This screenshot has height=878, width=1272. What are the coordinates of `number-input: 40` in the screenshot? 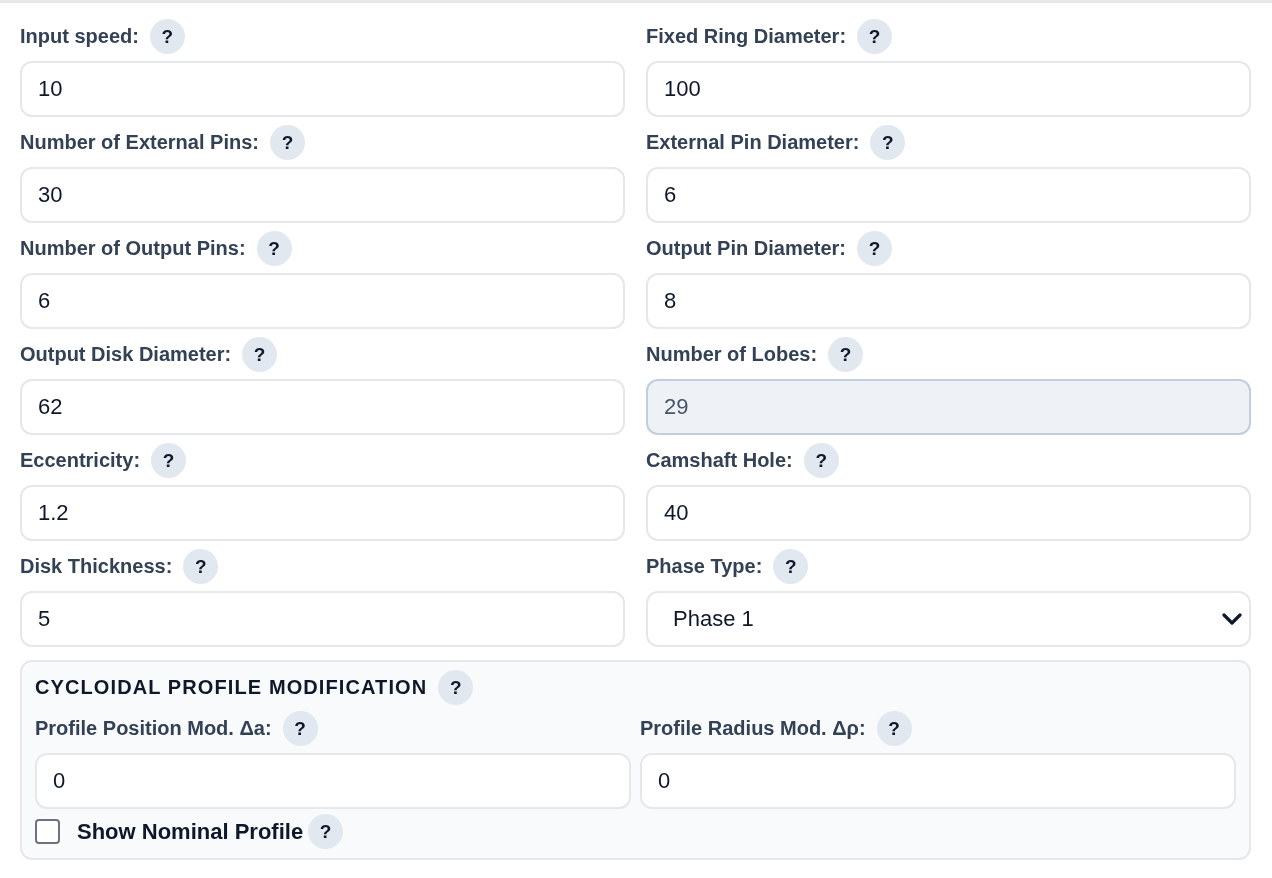 It's located at (948, 513).